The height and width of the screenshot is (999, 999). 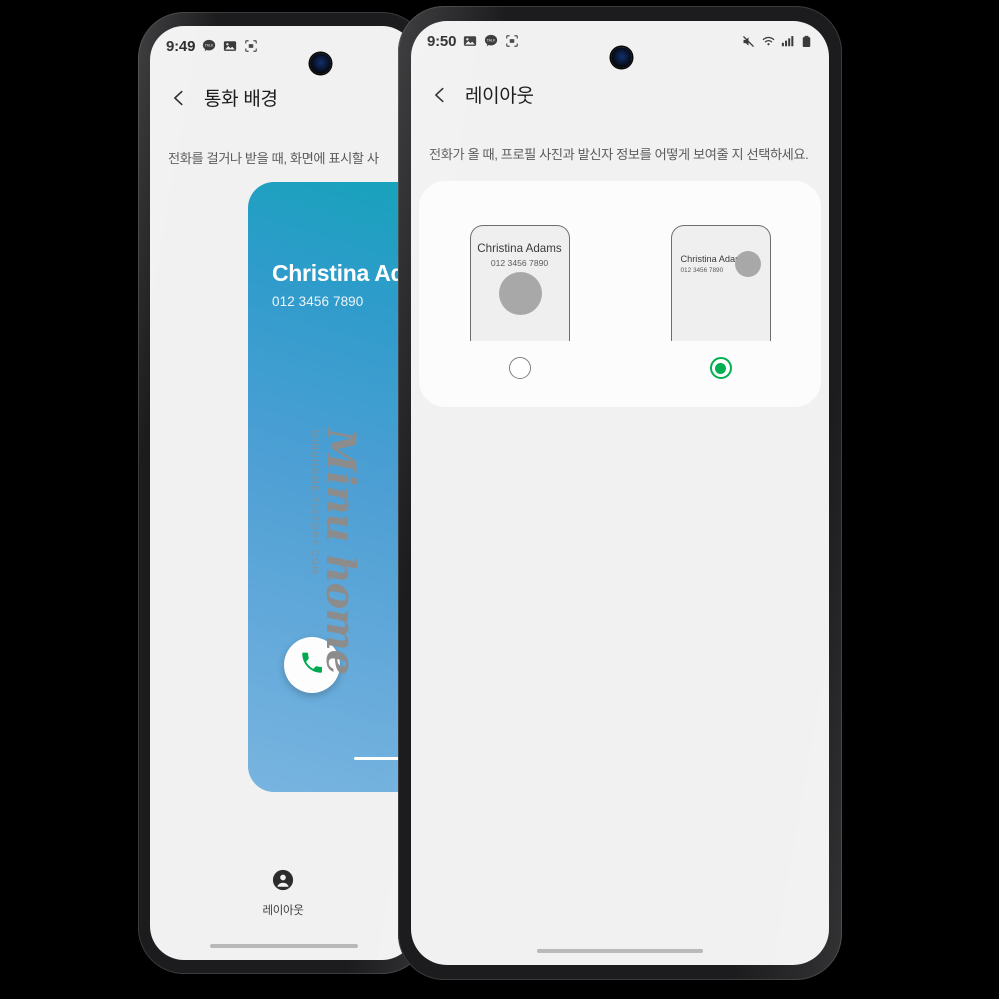 I want to click on home-indicator-left, so click(x=284, y=946).